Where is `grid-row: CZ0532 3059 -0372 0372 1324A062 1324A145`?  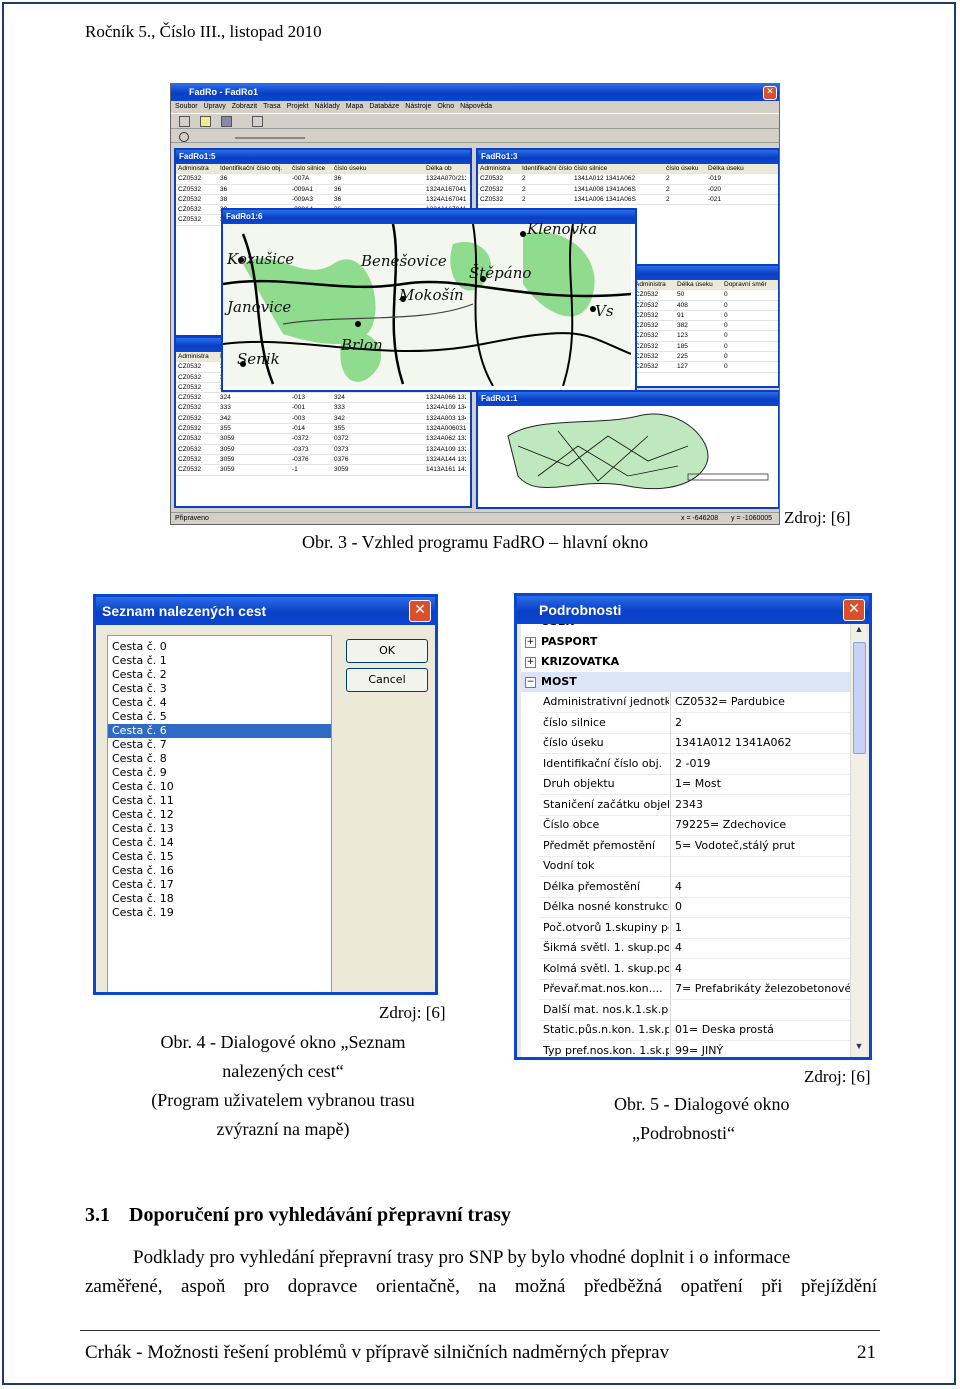
grid-row: CZ0532 3059 -0372 0372 1324A062 1324A145 is located at coordinates (323, 439).